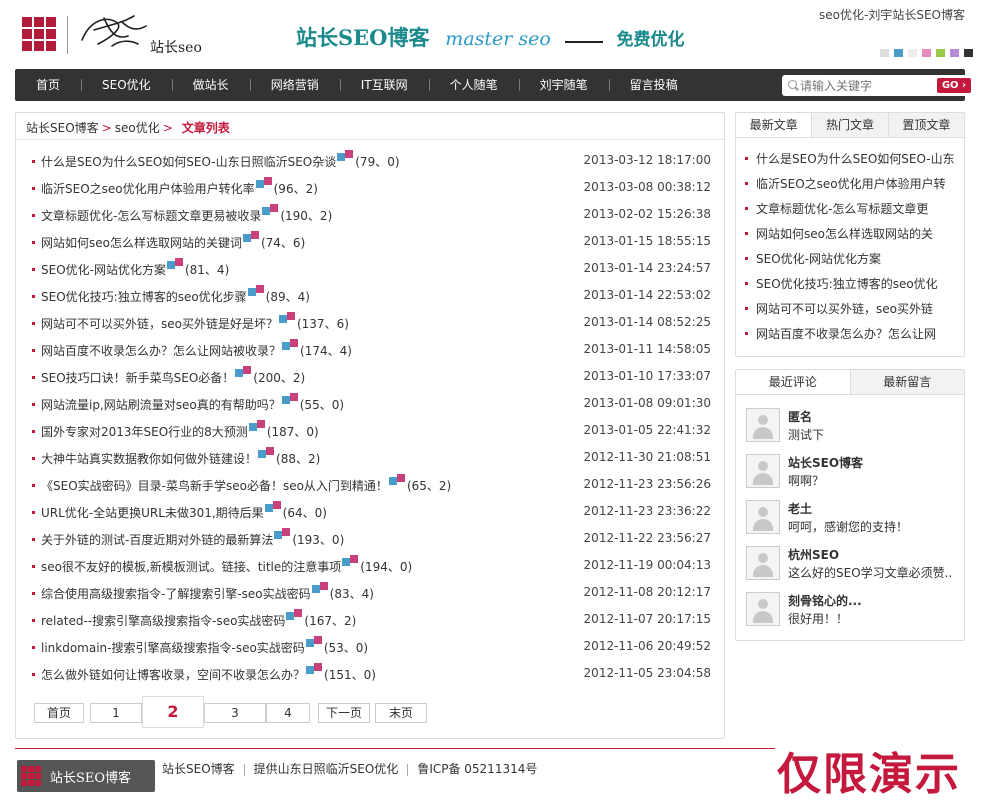  I want to click on article-title-link: 什么是SEO为什么SEO如何SEO-山东日照临沂SEO杂谈, so click(188, 162).